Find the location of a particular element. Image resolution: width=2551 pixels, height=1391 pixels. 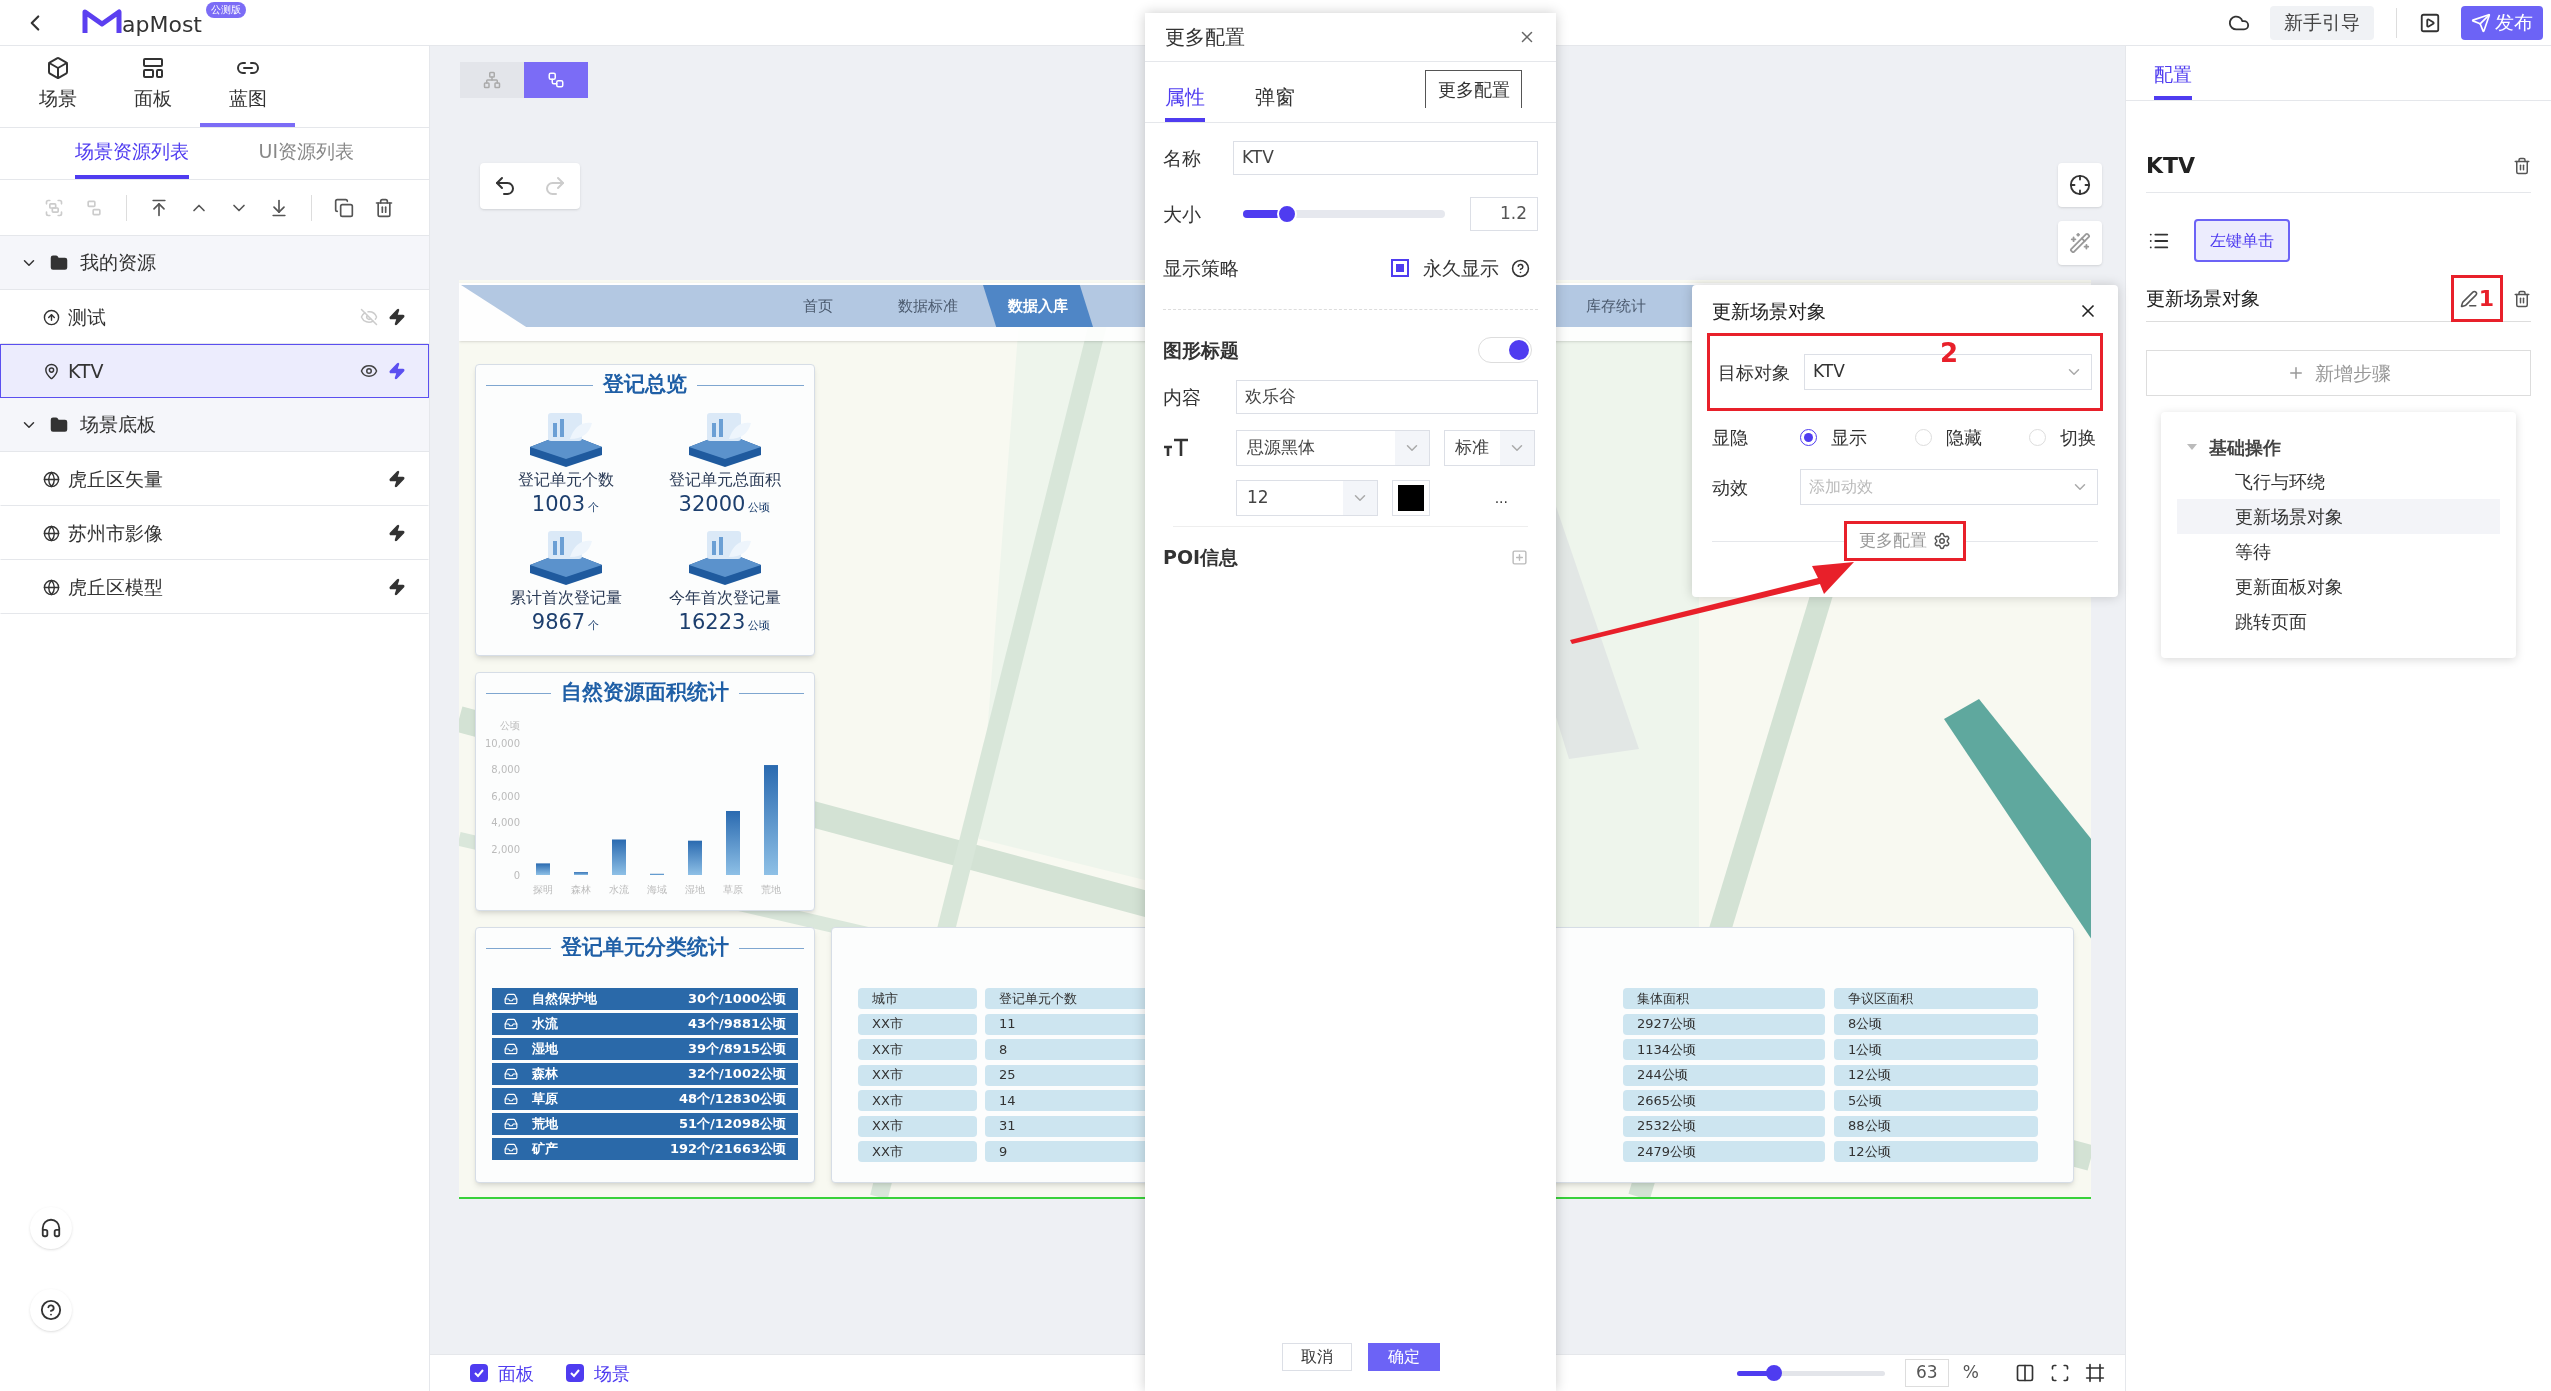

copy-icon is located at coordinates (344, 207).